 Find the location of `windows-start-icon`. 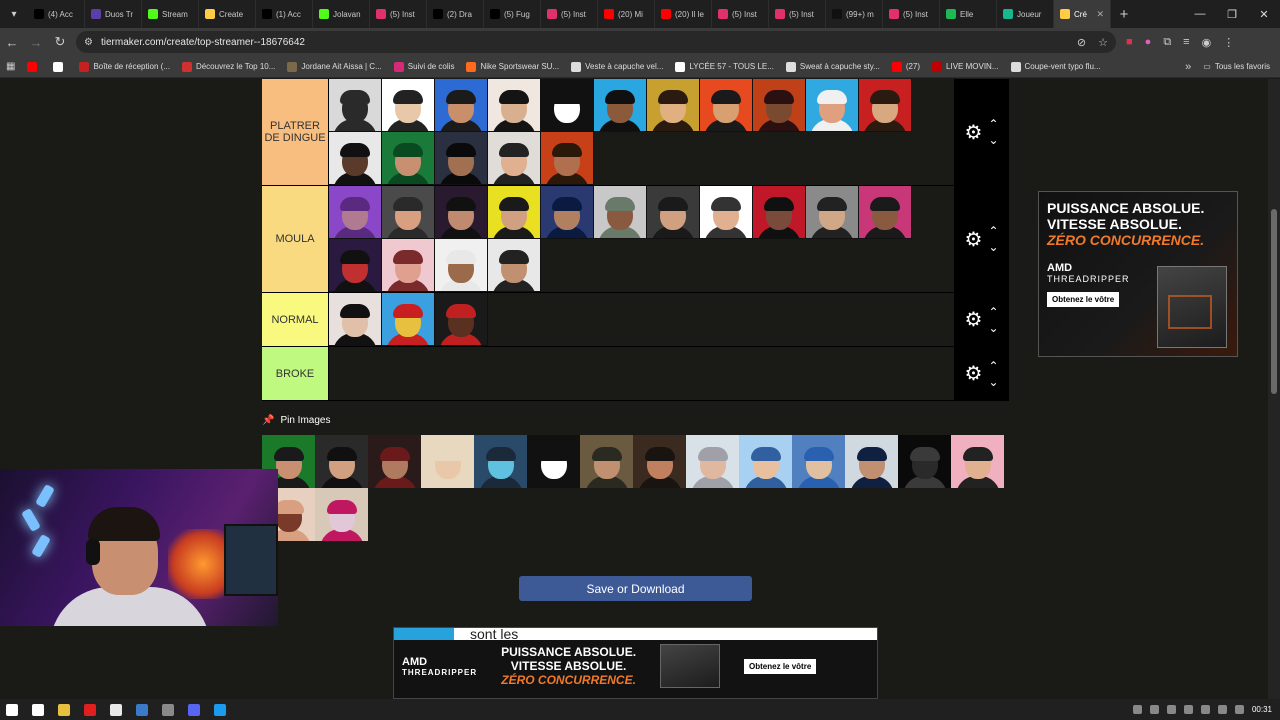

windows-start-icon is located at coordinates (12, 709).